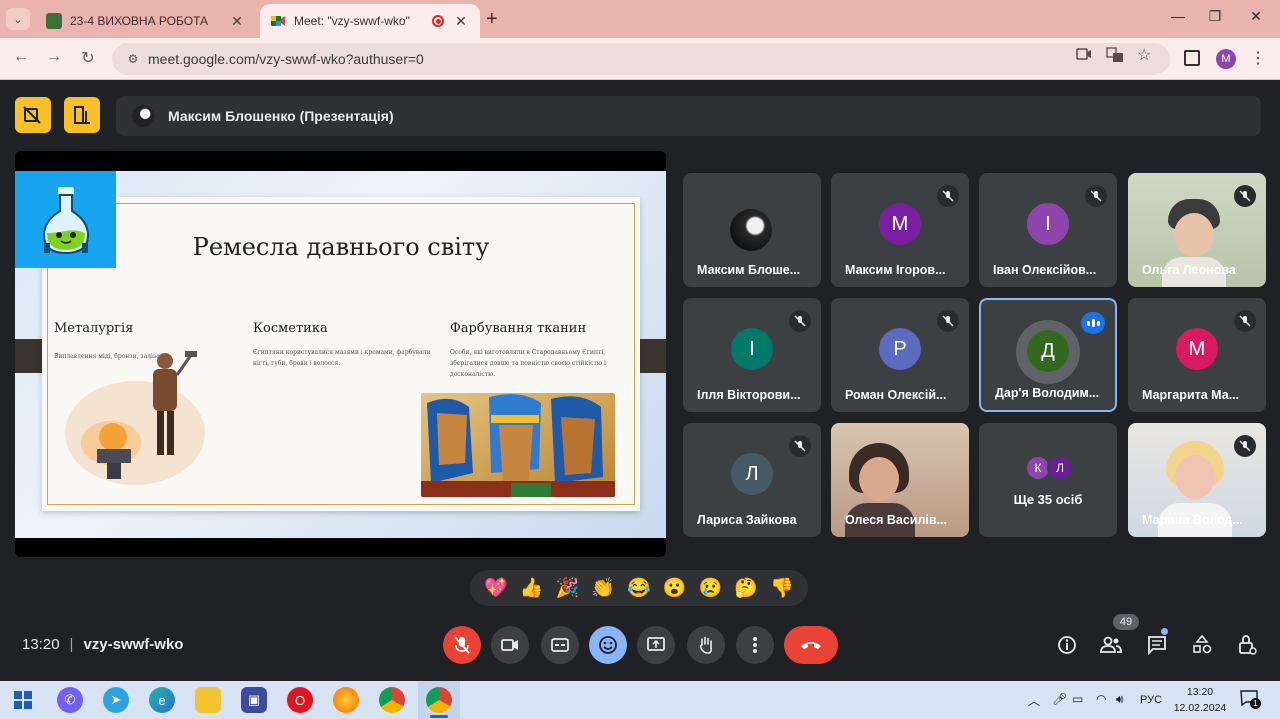  What do you see at coordinates (755, 645) in the screenshot?
I see `more-options-button` at bounding box center [755, 645].